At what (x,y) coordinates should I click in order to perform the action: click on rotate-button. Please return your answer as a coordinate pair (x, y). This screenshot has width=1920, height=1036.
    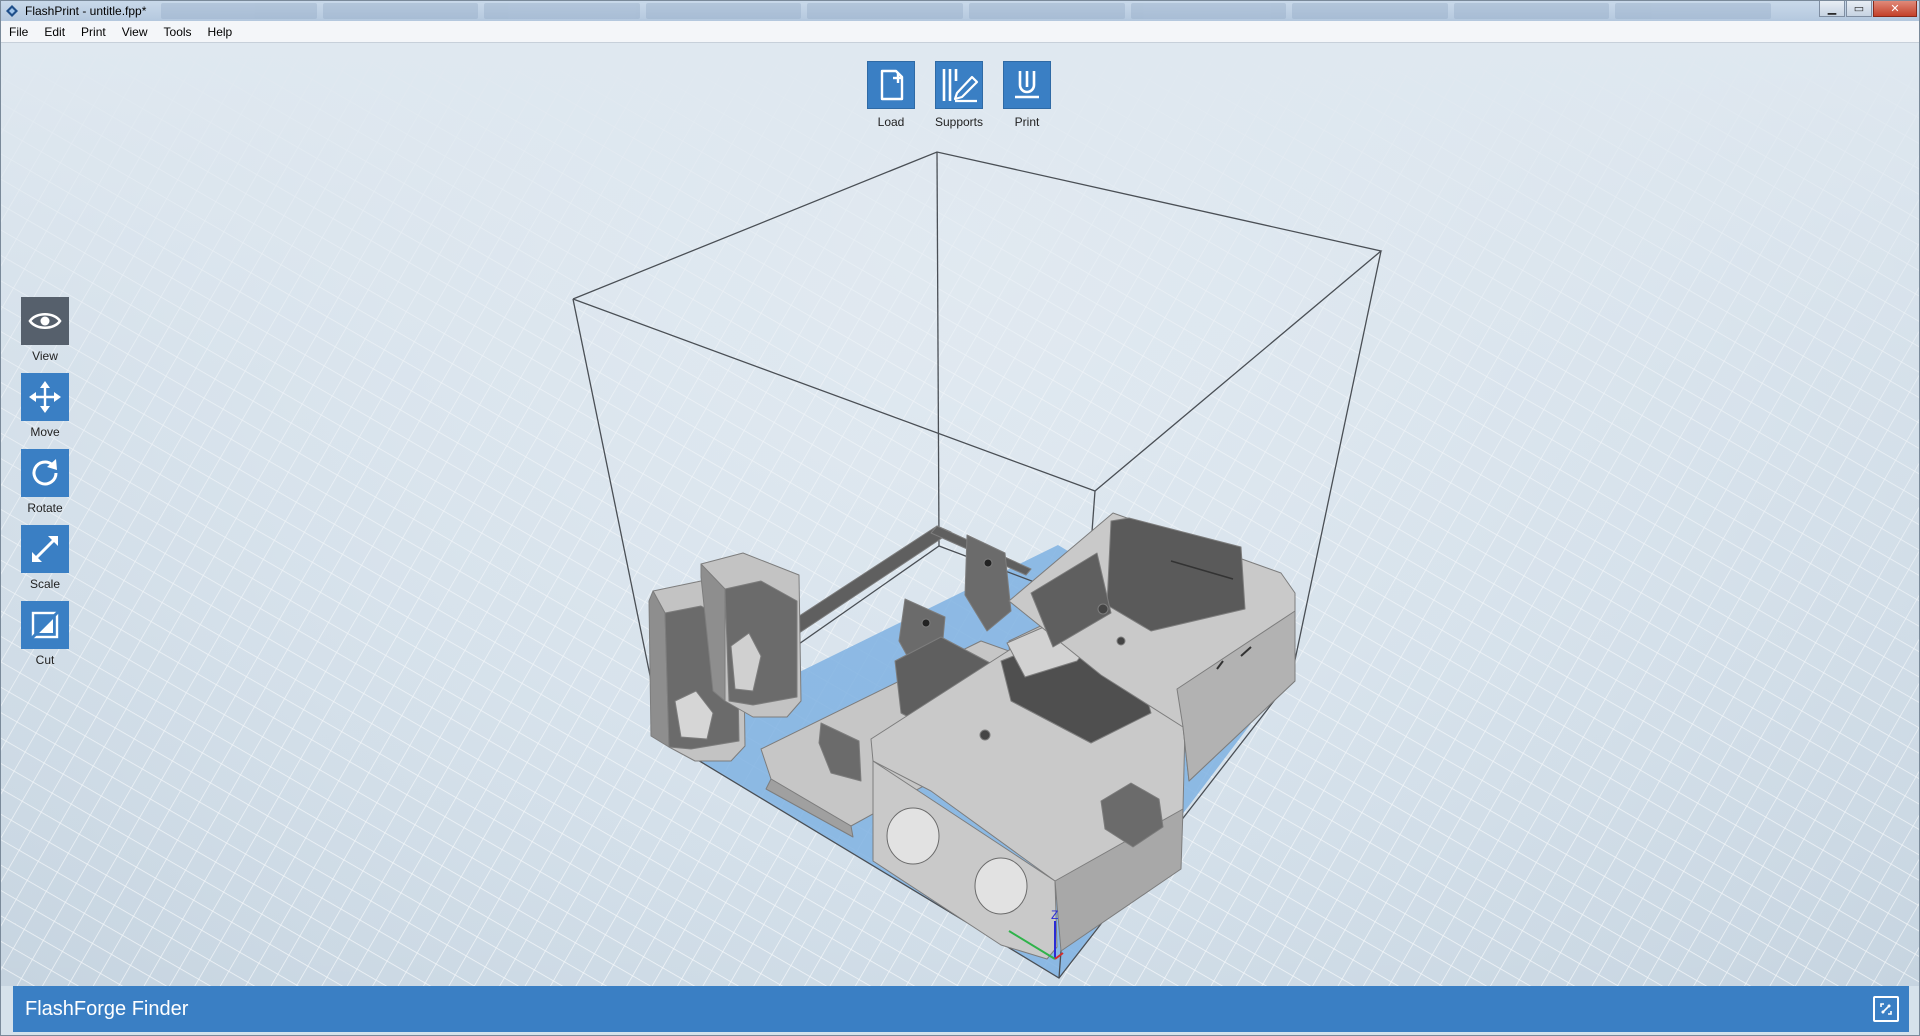
    Looking at the image, I should click on (45, 473).